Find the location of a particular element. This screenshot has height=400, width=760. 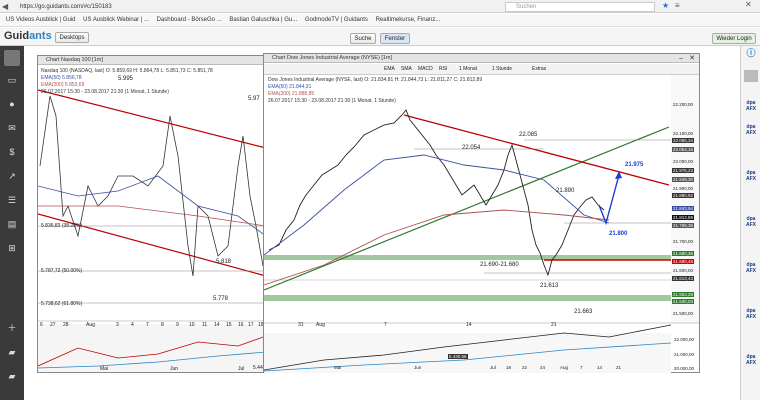

toolbar-sma: SMA is located at coordinates (406, 69).